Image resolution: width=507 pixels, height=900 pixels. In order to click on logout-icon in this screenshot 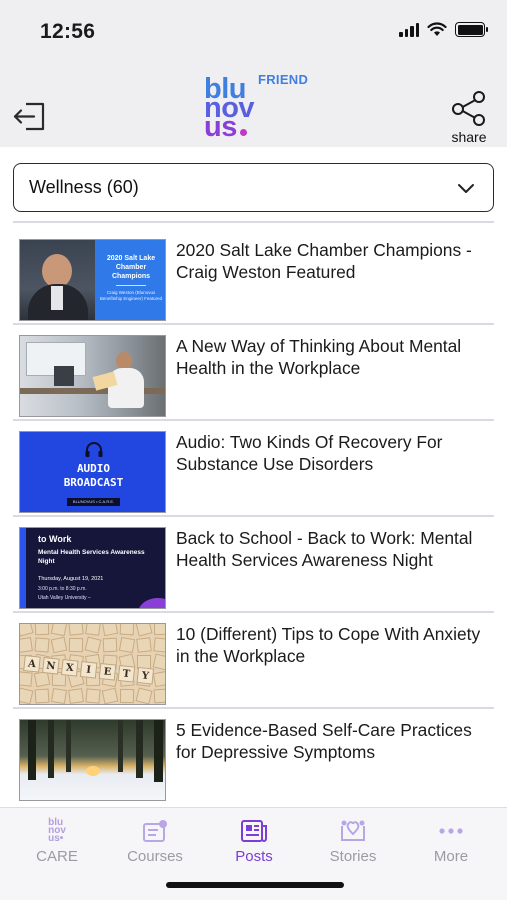, I will do `click(30, 116)`.